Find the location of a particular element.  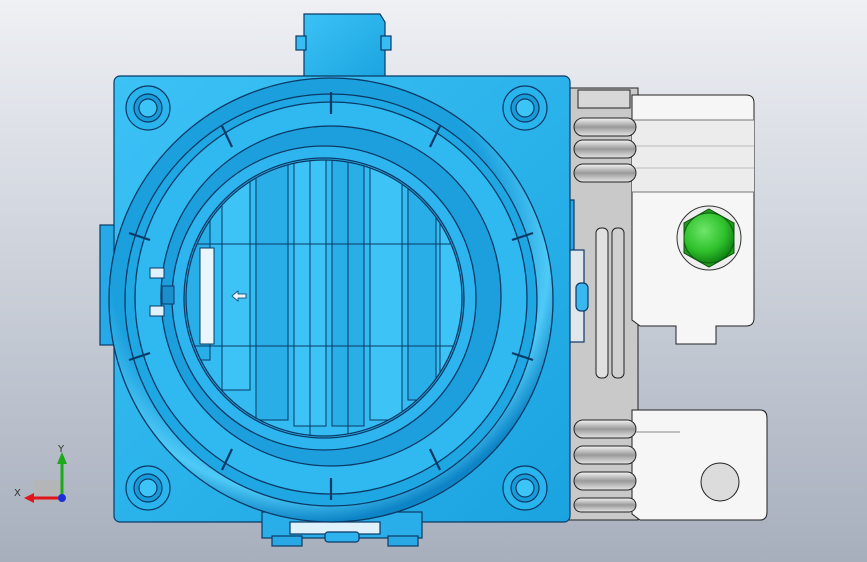

z-axis-icon is located at coordinates (62, 498).